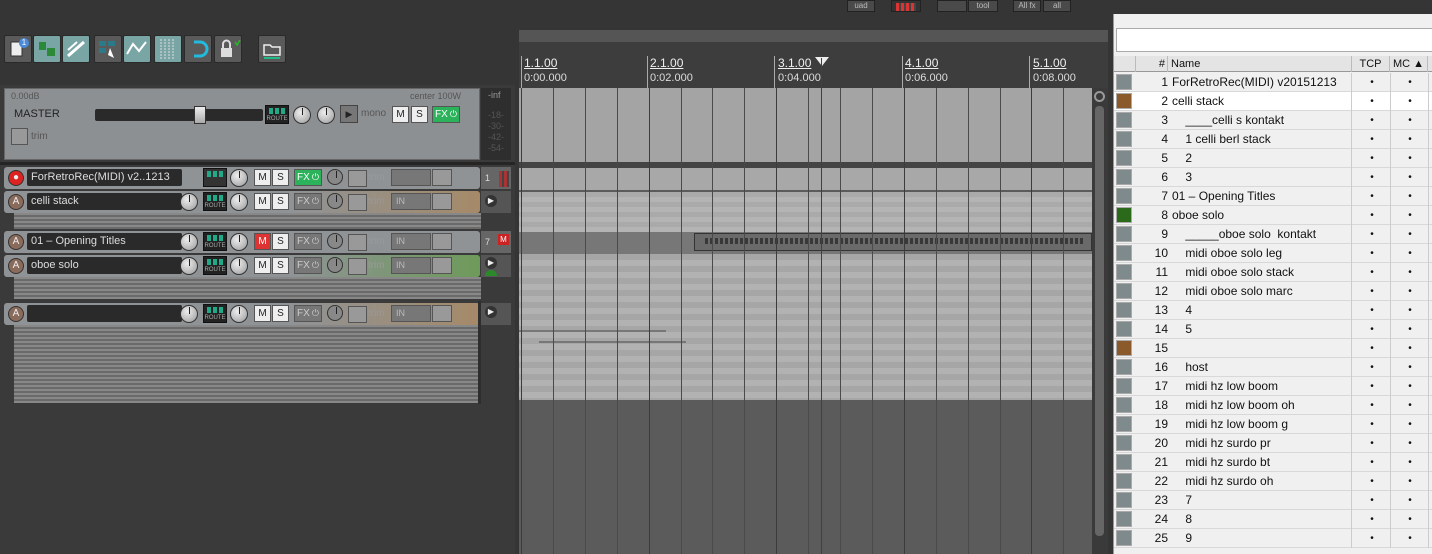 Image resolution: width=1432 pixels, height=554 pixels. What do you see at coordinates (1262, 82) in the screenshot?
I see `track-name: ForRetroRec(MIDI) v20151213` at bounding box center [1262, 82].